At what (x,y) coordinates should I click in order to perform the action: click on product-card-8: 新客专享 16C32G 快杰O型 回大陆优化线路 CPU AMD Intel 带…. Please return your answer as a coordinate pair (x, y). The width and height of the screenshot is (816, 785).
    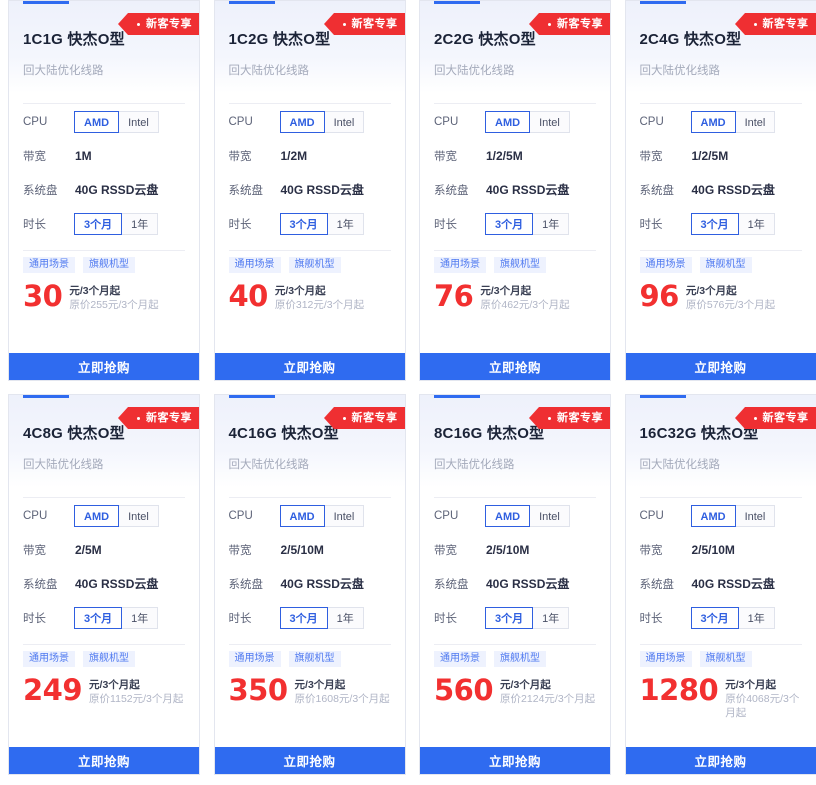
    Looking at the image, I should click on (720, 584).